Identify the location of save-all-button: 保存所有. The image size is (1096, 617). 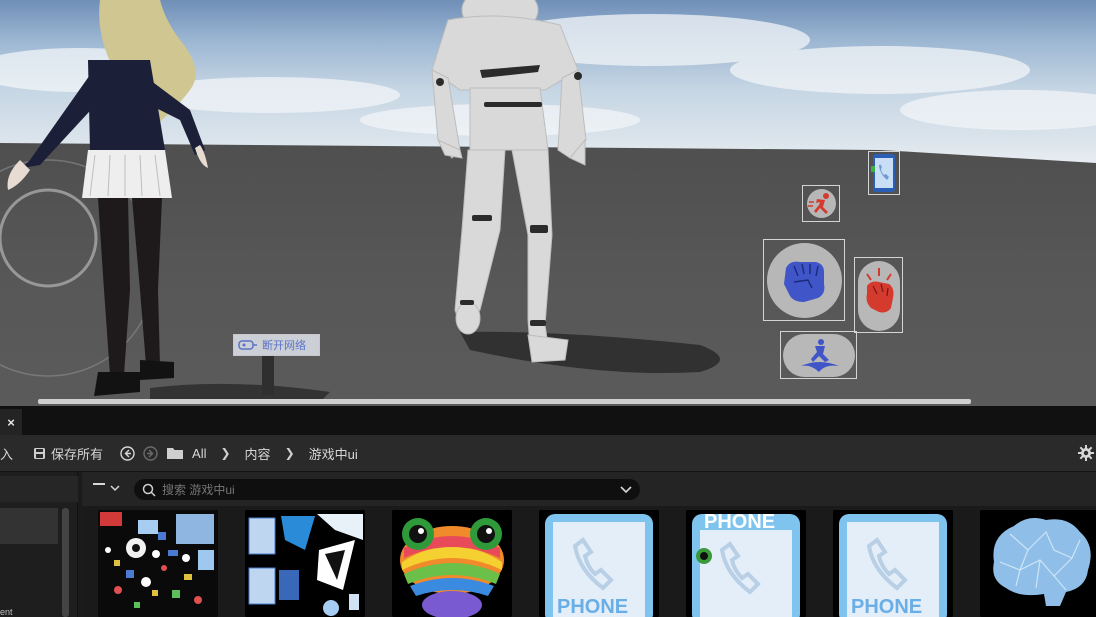
(68, 453).